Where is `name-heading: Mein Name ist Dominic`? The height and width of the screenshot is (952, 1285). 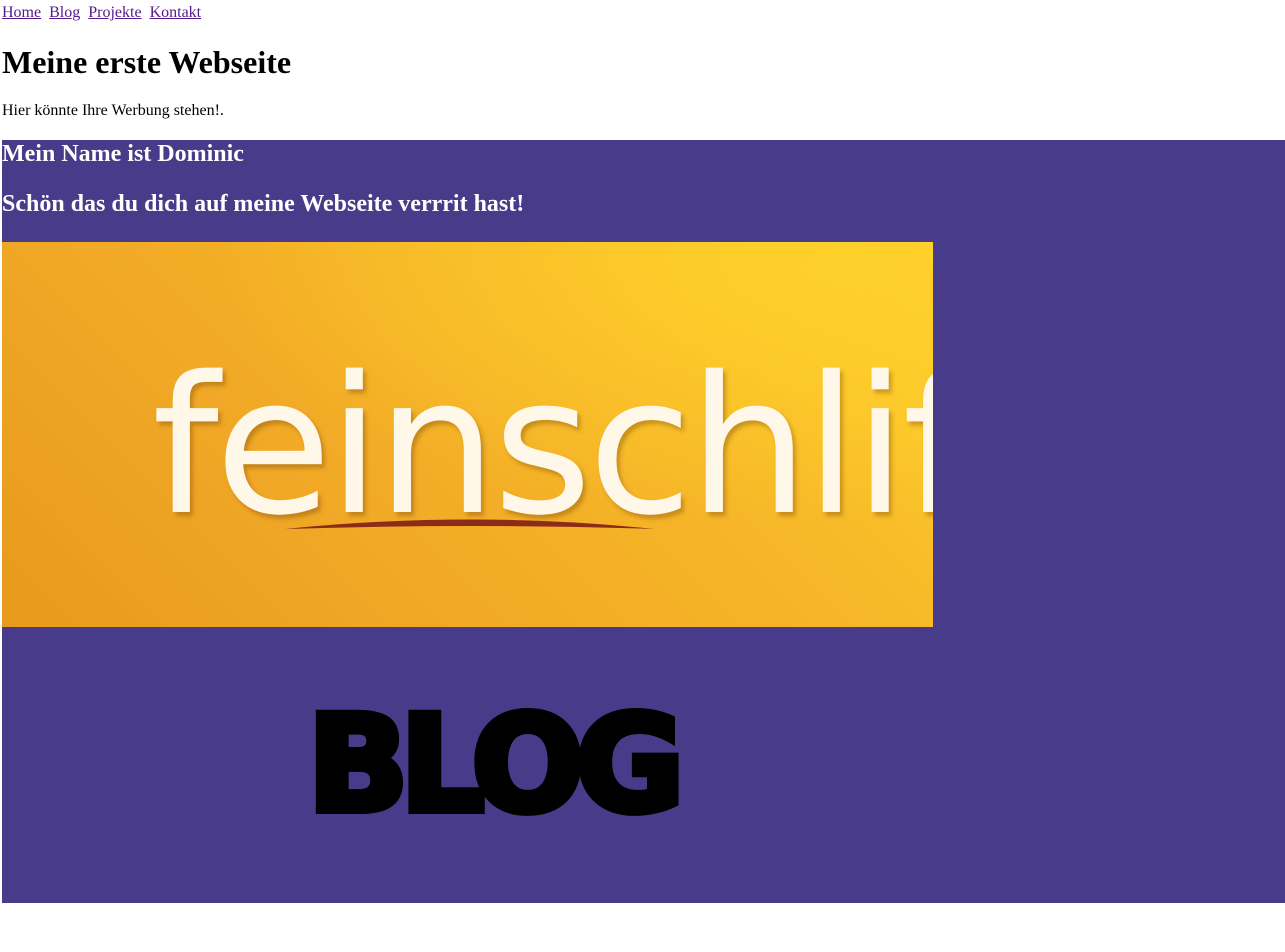
name-heading: Mein Name ist Dominic is located at coordinates (123, 154).